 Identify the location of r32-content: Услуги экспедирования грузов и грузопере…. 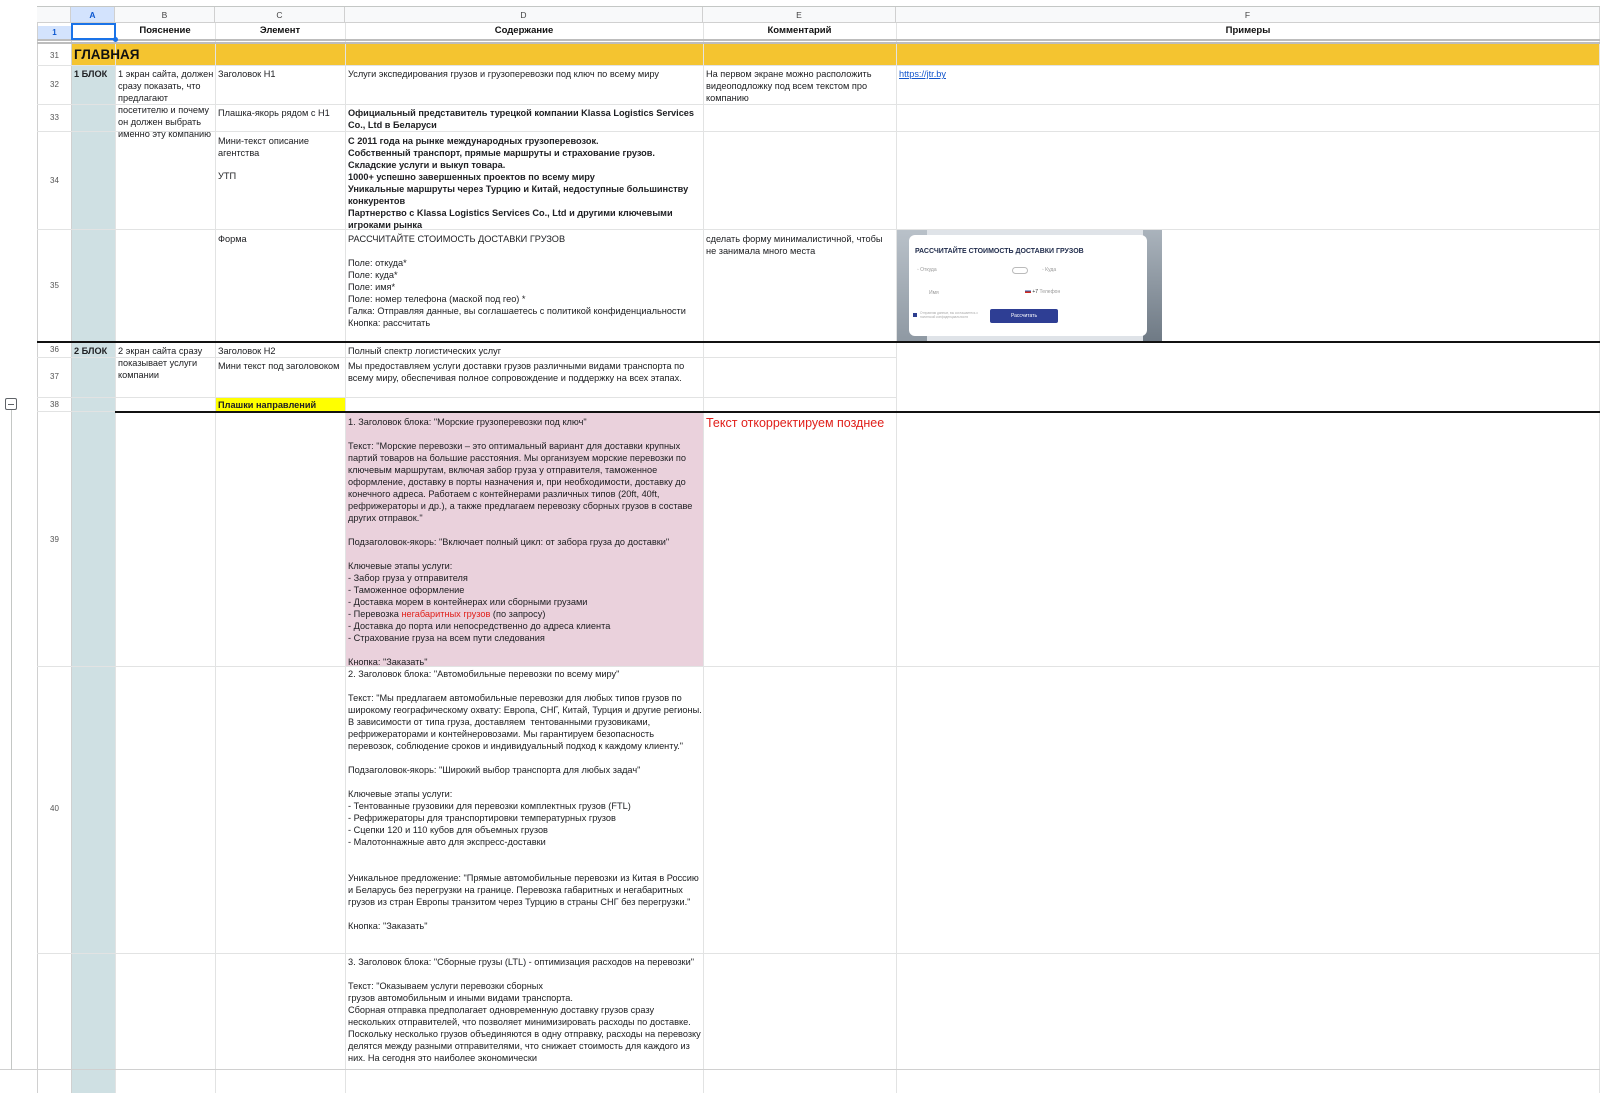
(525, 74).